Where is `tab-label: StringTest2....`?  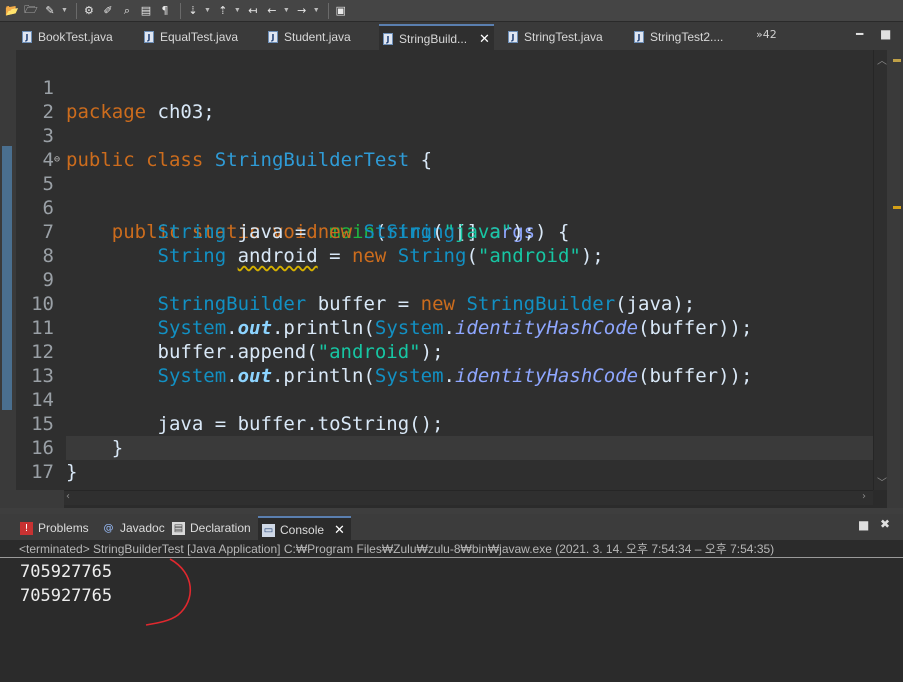
tab-label: StringTest2.... is located at coordinates (687, 37).